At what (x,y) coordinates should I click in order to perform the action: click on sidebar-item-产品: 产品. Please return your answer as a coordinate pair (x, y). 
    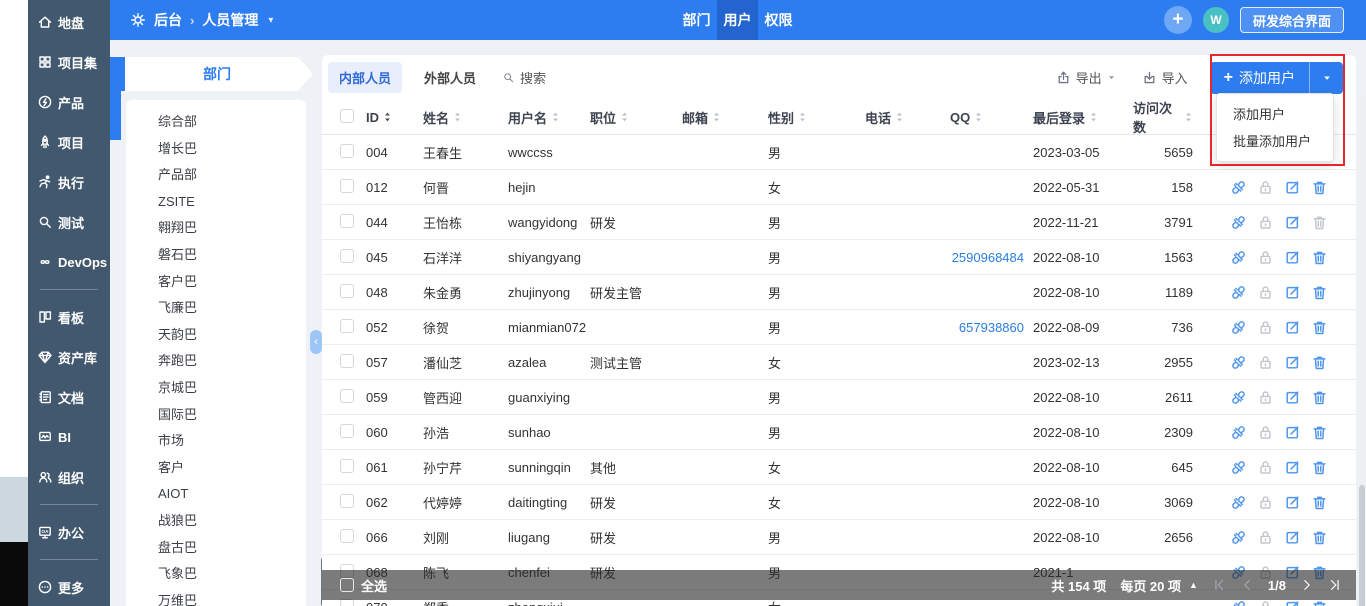
    Looking at the image, I should click on (69, 102).